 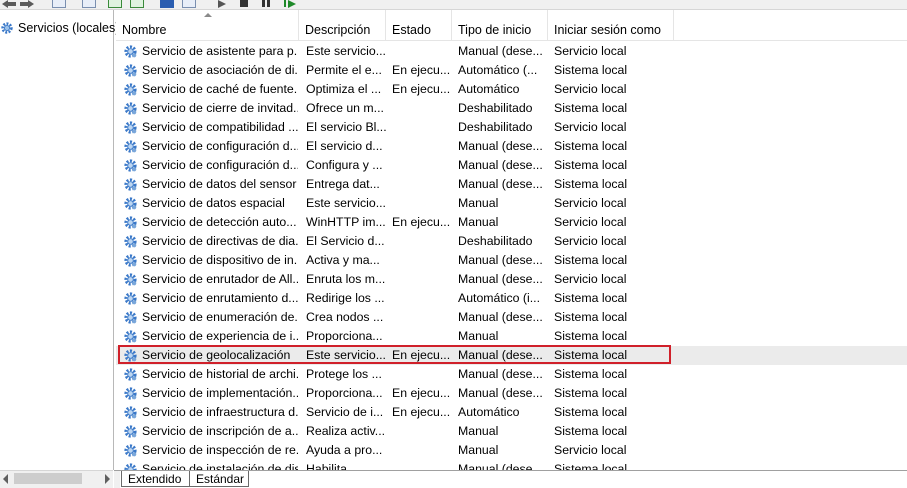 What do you see at coordinates (59, 4) in the screenshot?
I see `show-hide-tree-icon` at bounding box center [59, 4].